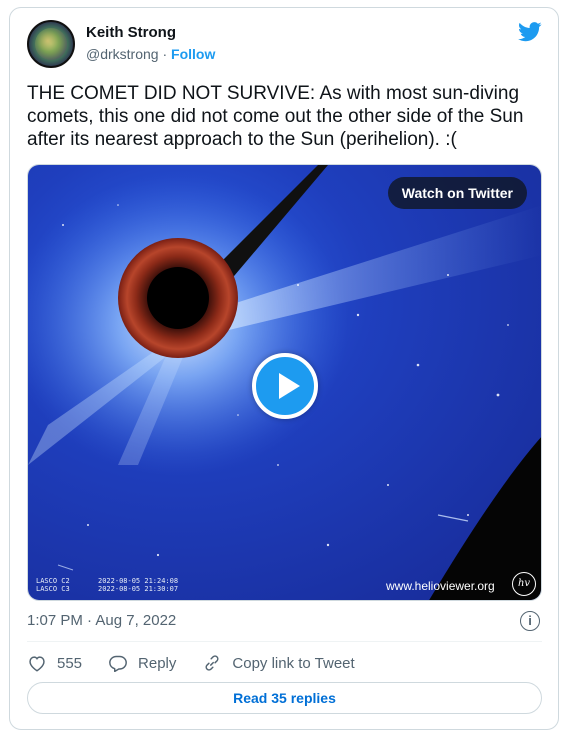  I want to click on reply-bubble-icon, so click(118, 663).